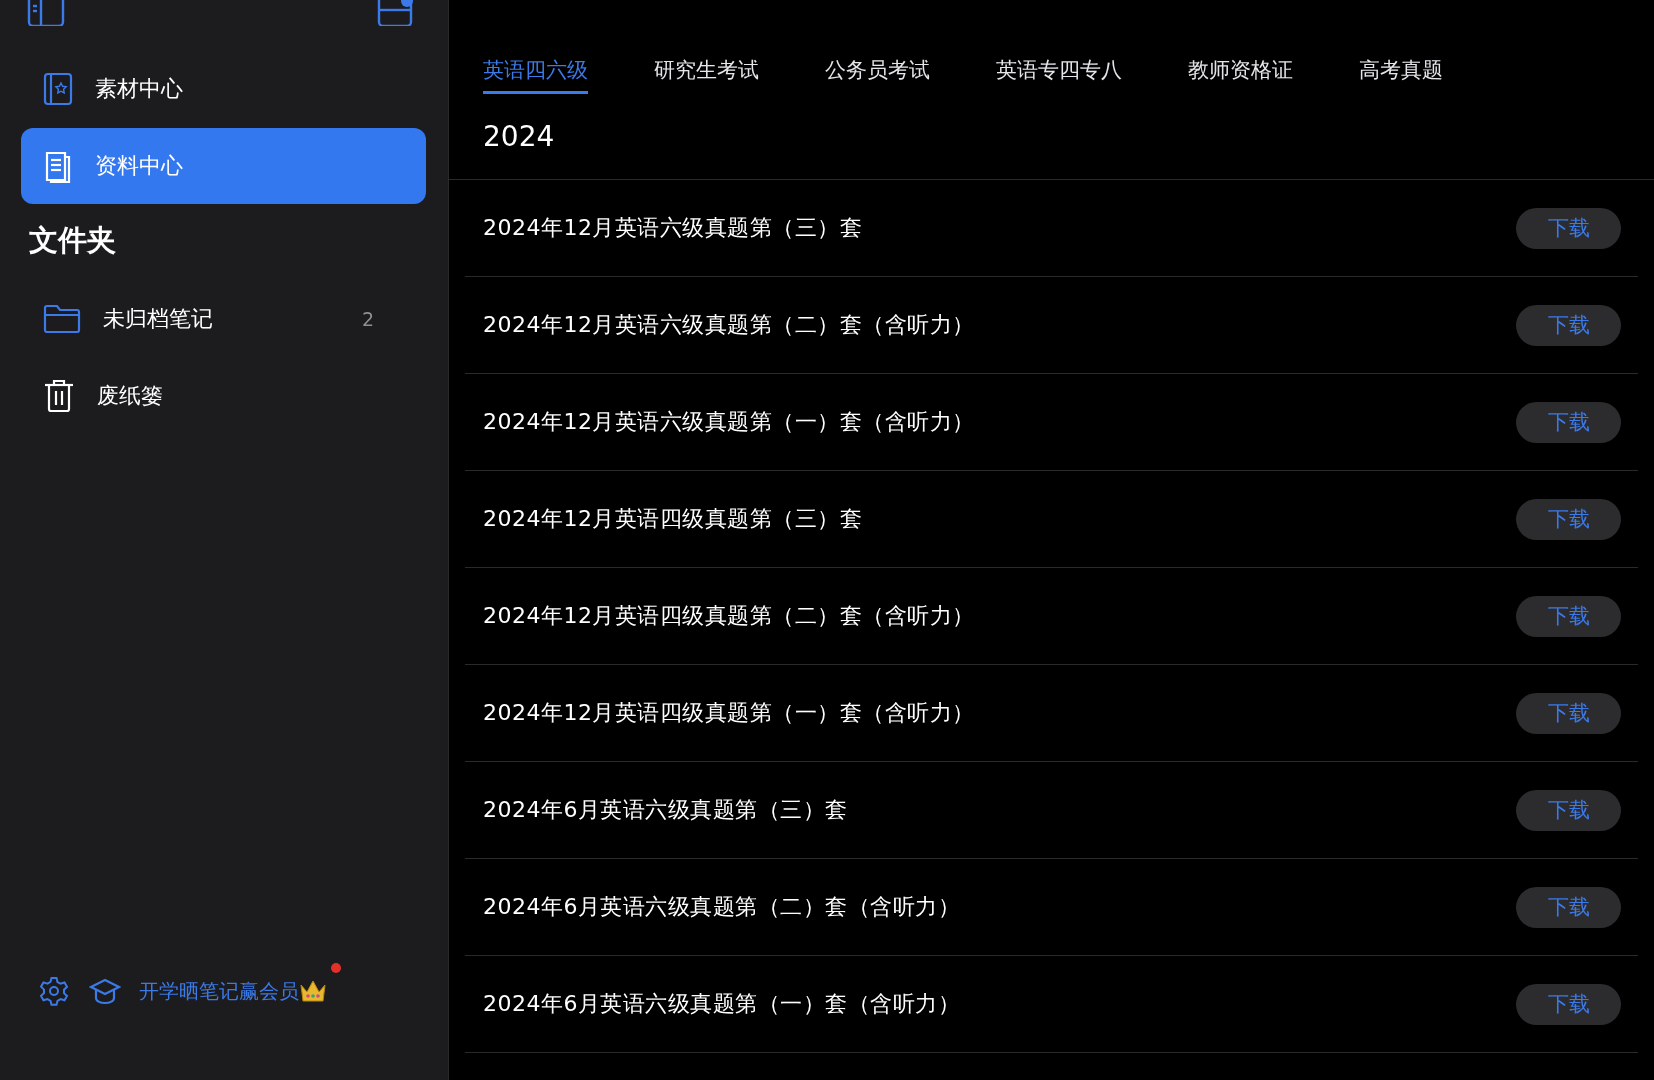  I want to click on new-note-icon, so click(395, 13).